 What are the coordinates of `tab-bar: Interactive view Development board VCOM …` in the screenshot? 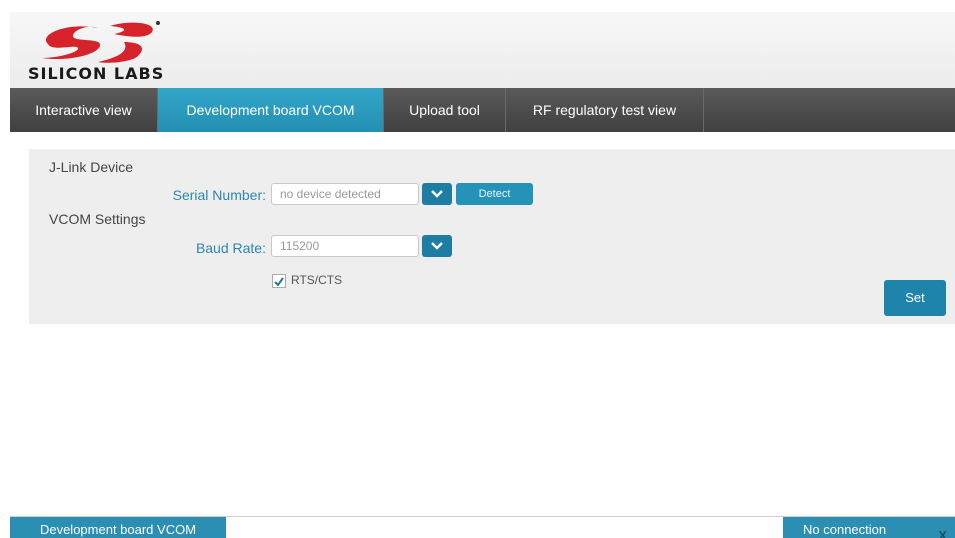 It's located at (482, 110).